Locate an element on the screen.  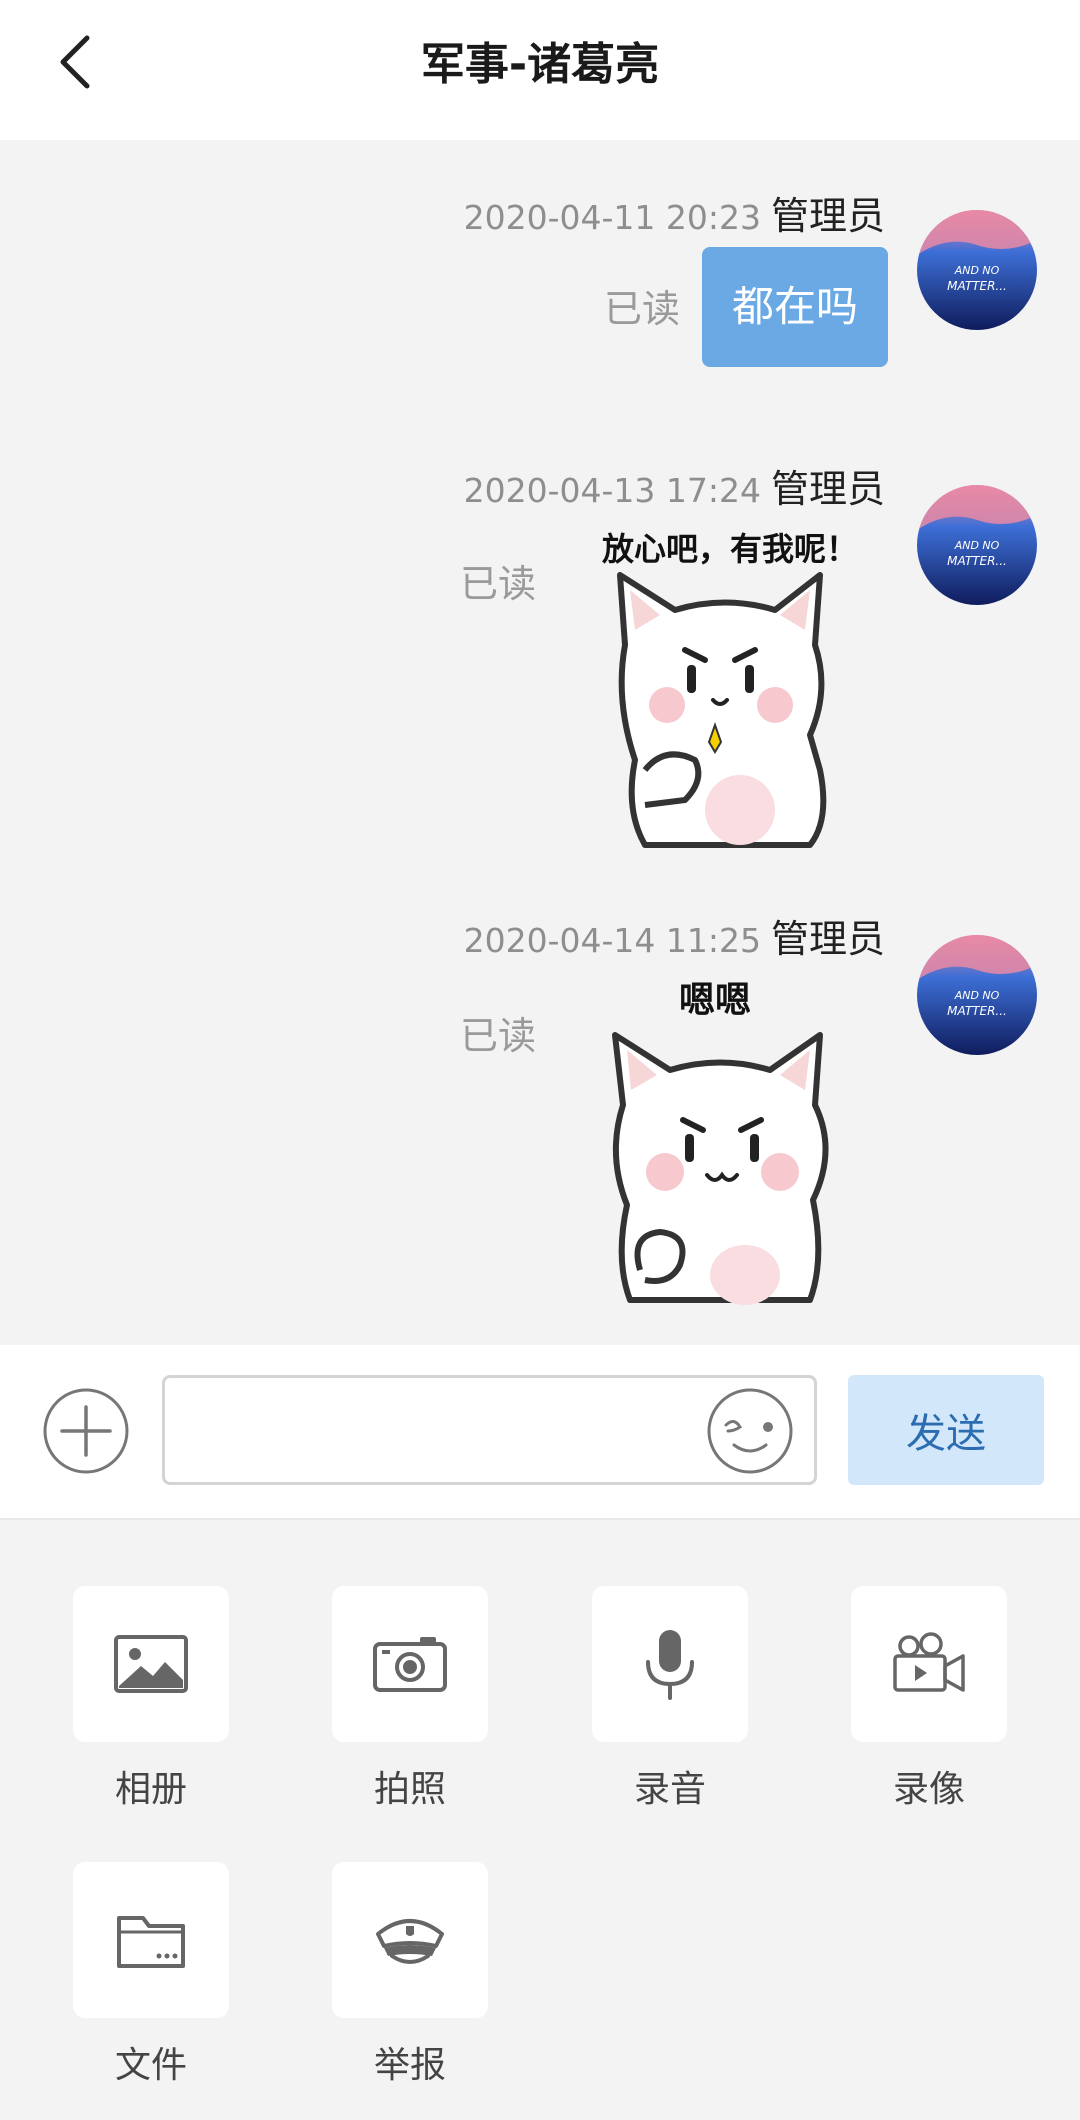
message-meta: 2020-04-14 11:25 管理员 is located at coordinates (674, 935).